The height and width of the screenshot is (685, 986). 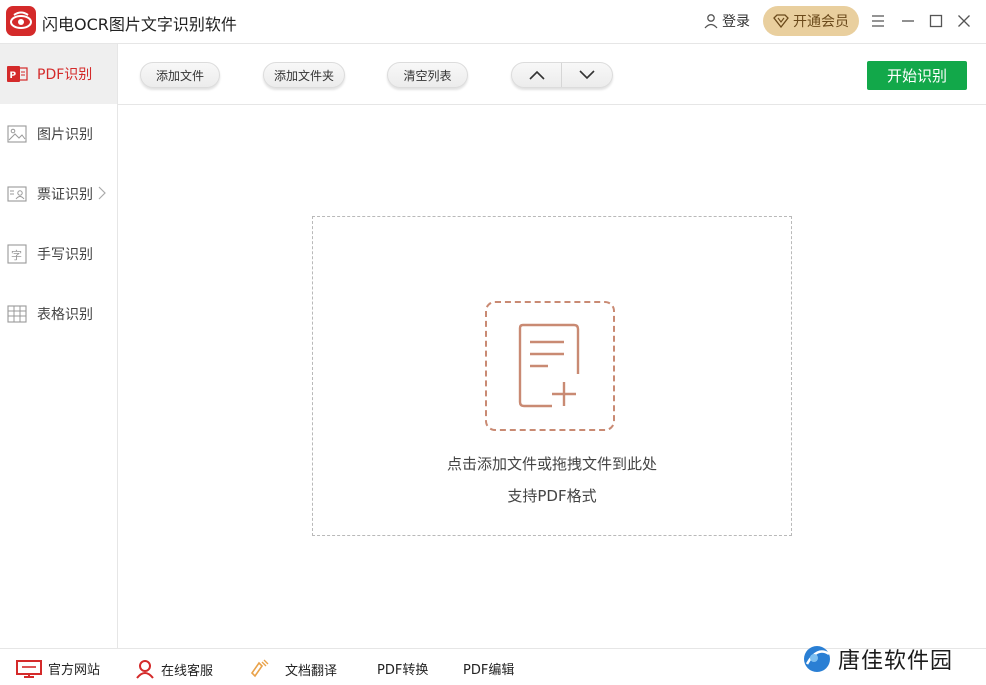 I want to click on move-down-button, so click(x=587, y=75).